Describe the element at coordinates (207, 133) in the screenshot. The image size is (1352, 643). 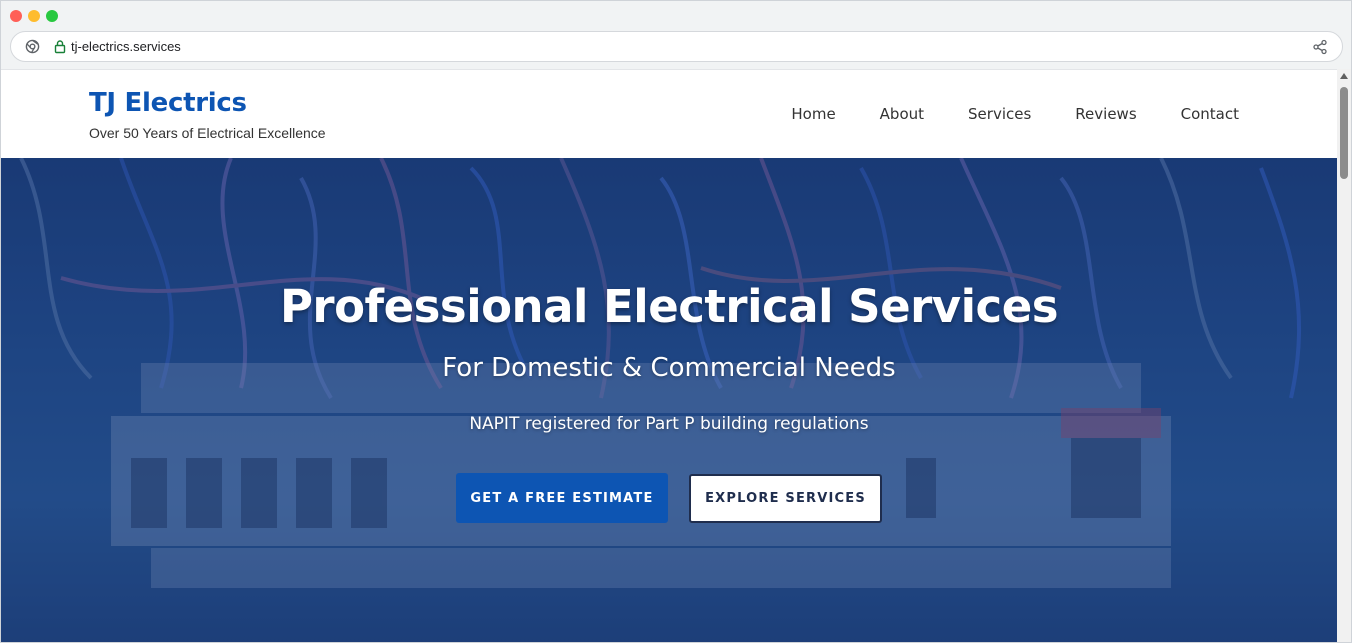
I see `brand-tagline: Over 50 Years of Electrical Excellence` at that location.